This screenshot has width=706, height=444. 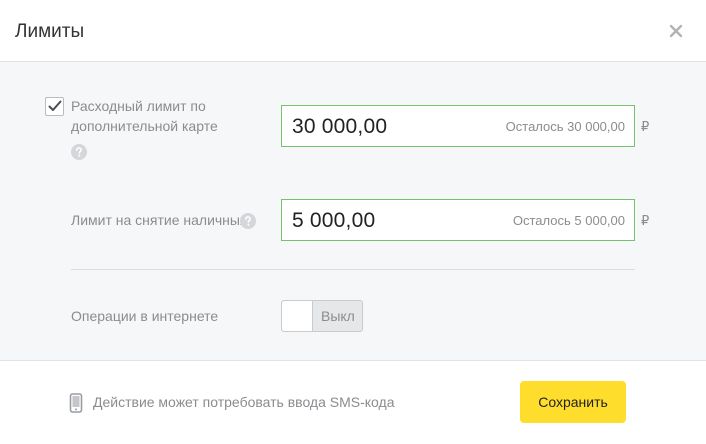 I want to click on save-button: Сохранить, so click(x=573, y=402).